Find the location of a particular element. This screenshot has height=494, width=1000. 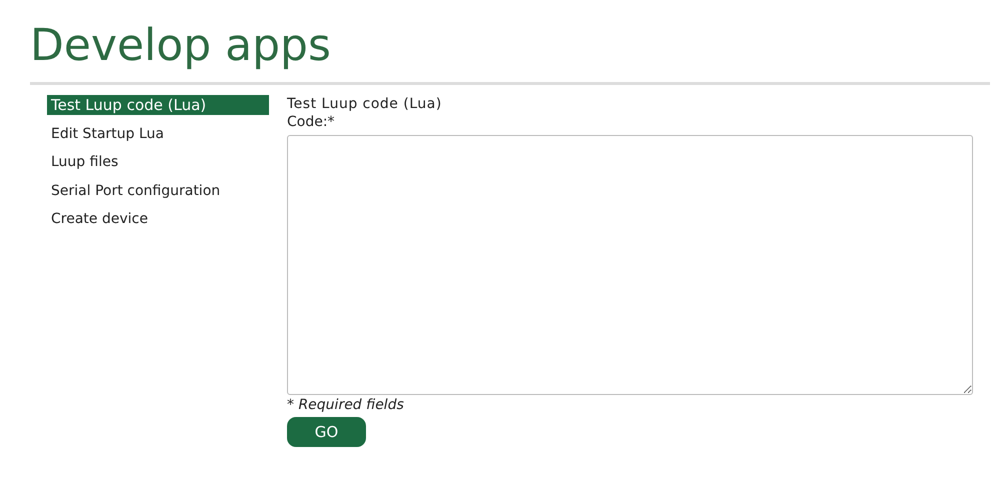

form-title: Test Luup code (Lua) is located at coordinates (364, 104).